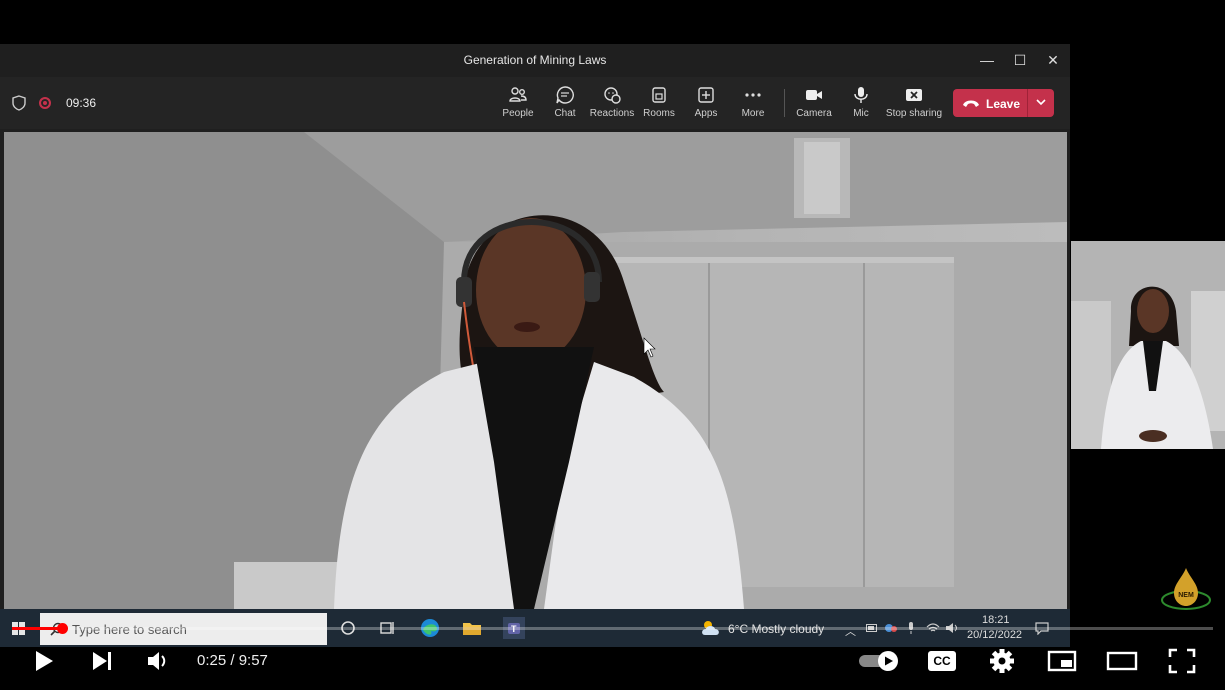 The image size is (1225, 690). What do you see at coordinates (914, 95) in the screenshot?
I see `stop-sharing-icon` at bounding box center [914, 95].